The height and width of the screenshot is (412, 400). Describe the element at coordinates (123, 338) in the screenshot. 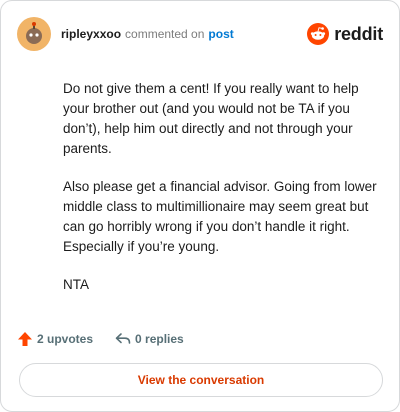

I see `reply-arrow-icon` at that location.